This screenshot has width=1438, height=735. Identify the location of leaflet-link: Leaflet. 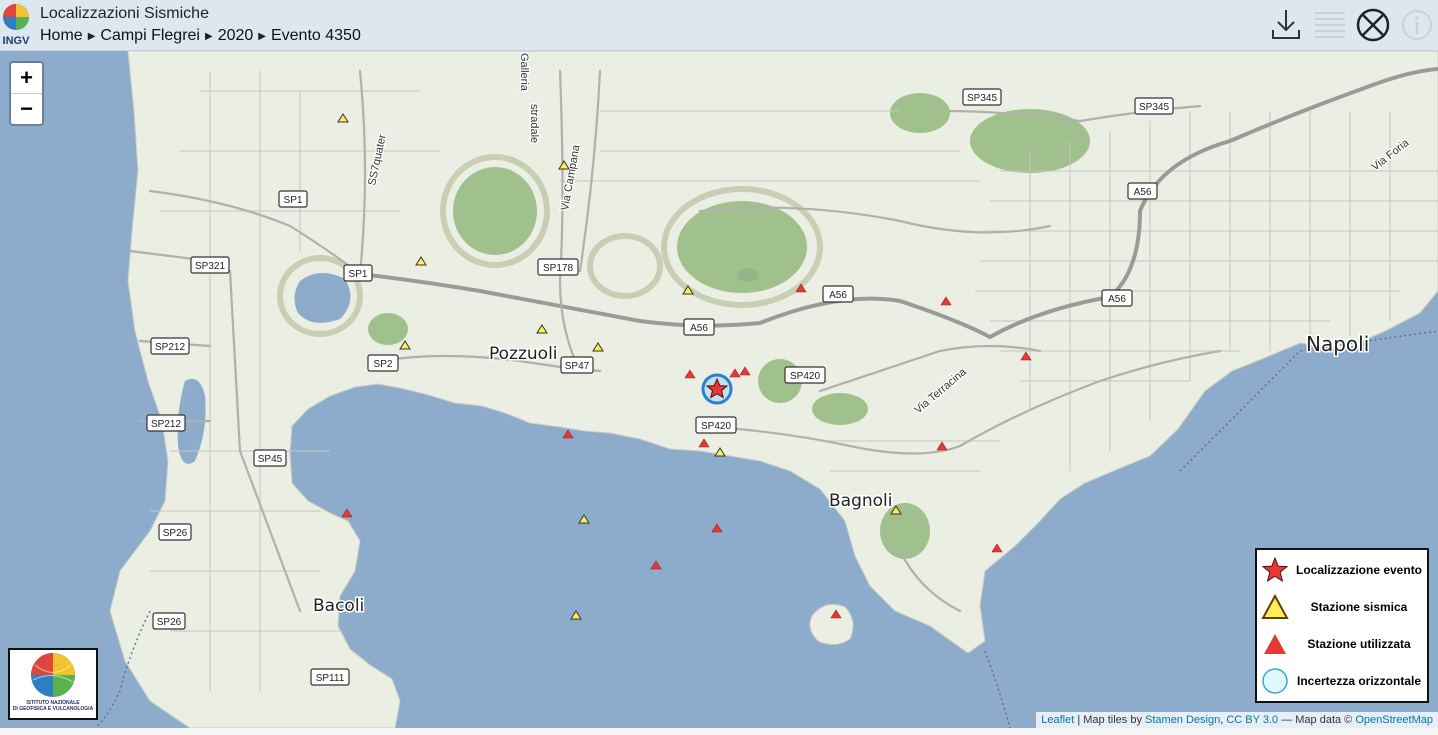
(1057, 720).